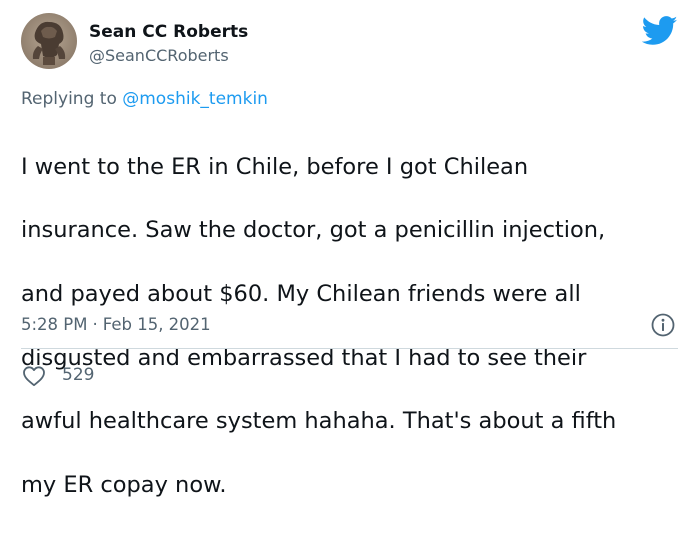 This screenshot has width=700, height=533. I want to click on reply-mention-link: @moshik_temkin, so click(195, 99).